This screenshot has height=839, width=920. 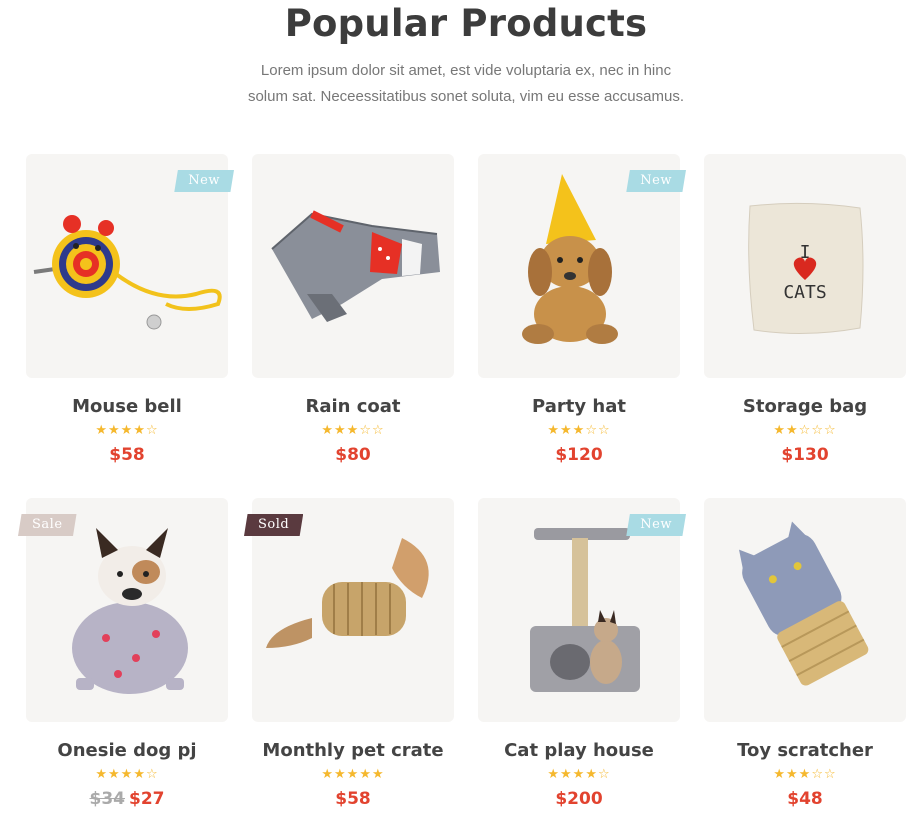 I want to click on product-name: Rain coat, so click(x=353, y=406).